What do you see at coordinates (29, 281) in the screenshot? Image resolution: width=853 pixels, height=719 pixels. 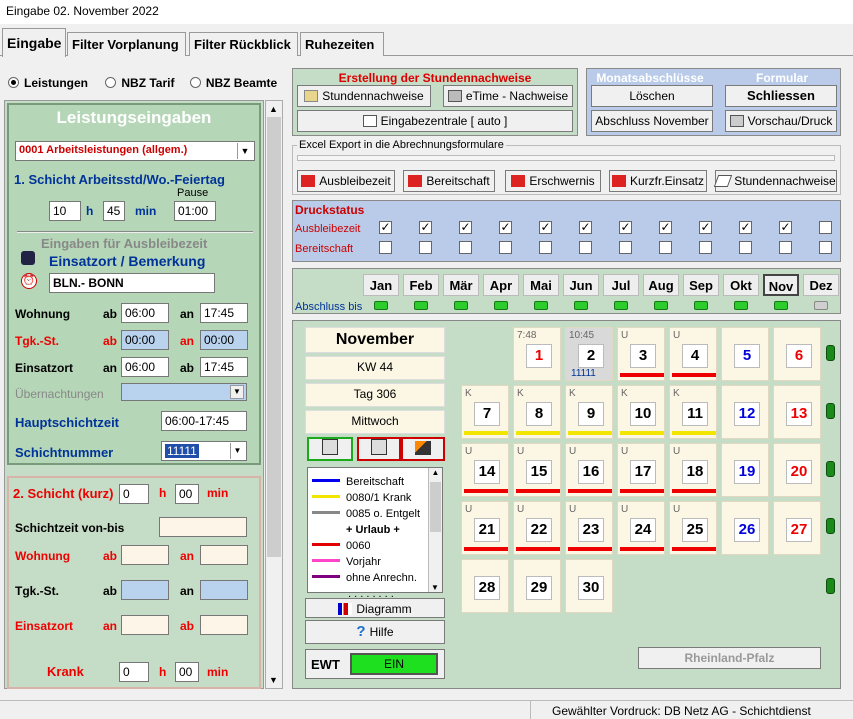 I see `alarm-clock-icon: ⏰` at bounding box center [29, 281].